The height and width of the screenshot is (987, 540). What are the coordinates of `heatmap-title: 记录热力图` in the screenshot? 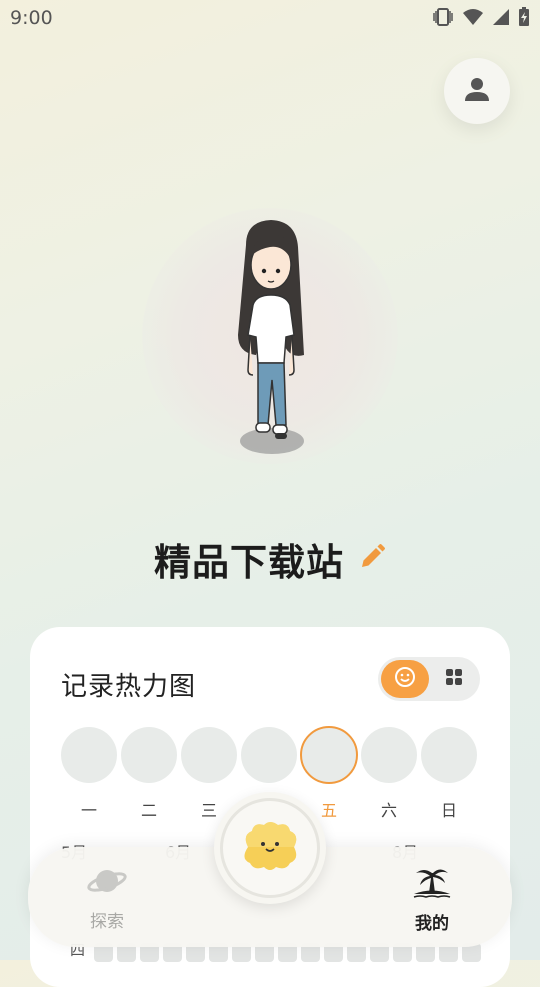 It's located at (129, 687).